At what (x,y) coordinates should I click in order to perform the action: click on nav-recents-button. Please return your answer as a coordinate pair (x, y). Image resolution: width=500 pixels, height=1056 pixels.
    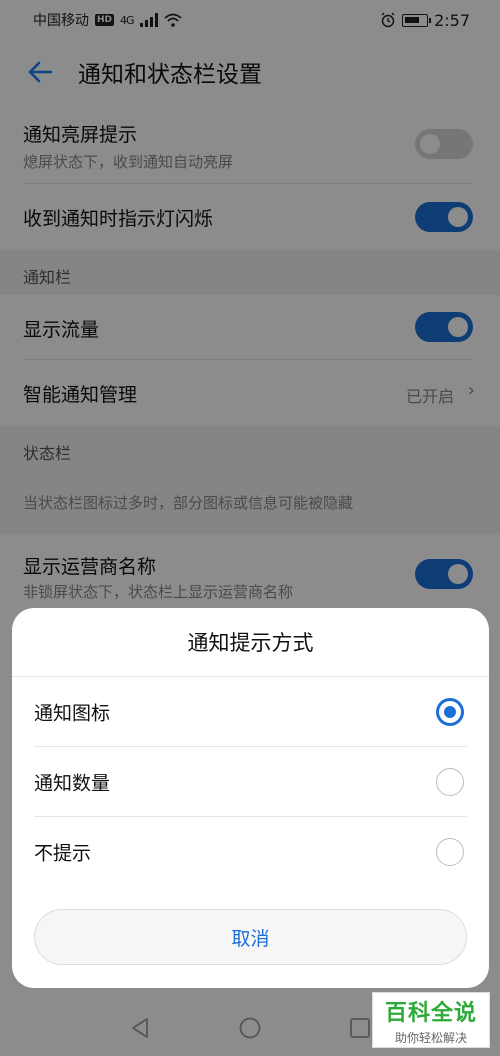
    Looking at the image, I should click on (360, 1028).